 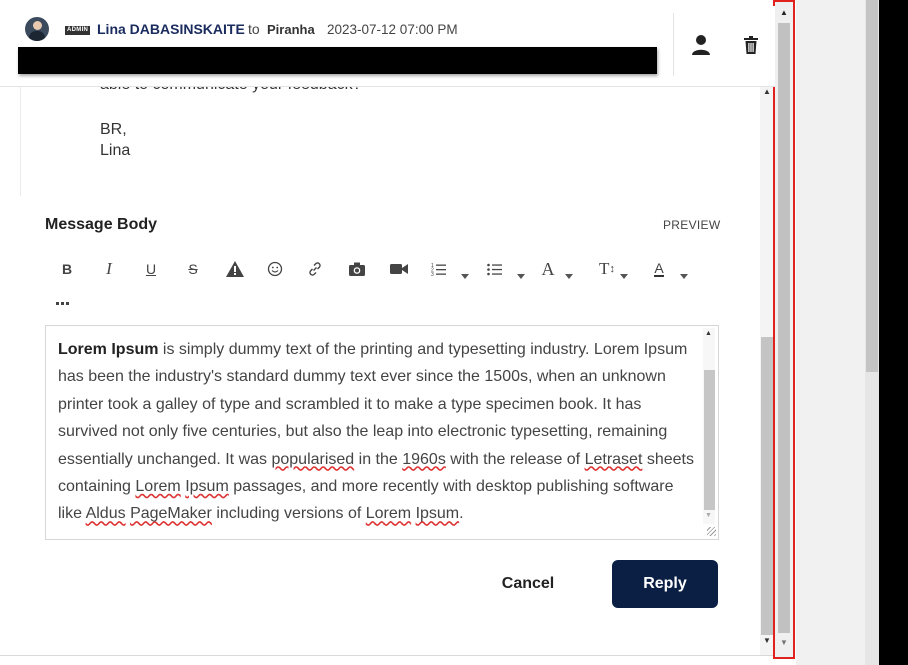 I want to click on previous-message-signoff: BR,, so click(x=113, y=129).